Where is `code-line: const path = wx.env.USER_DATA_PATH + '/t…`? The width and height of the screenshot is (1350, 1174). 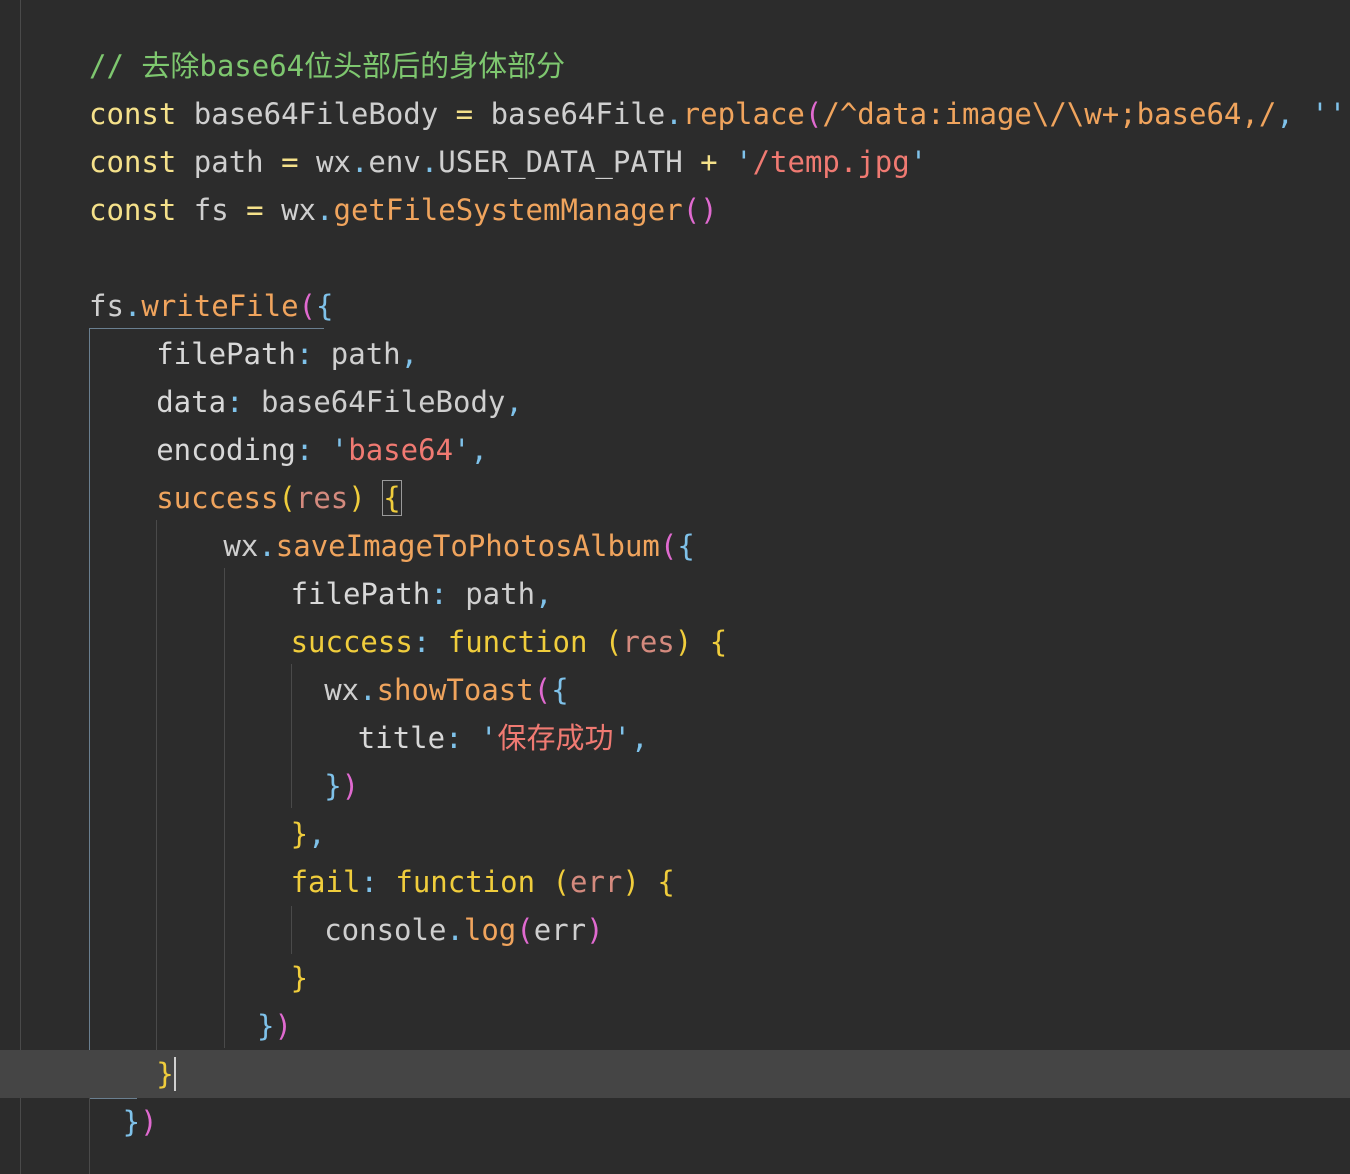 code-line: const path = wx.env.USER_DATA_PATH + '/t… is located at coordinates (675, 162).